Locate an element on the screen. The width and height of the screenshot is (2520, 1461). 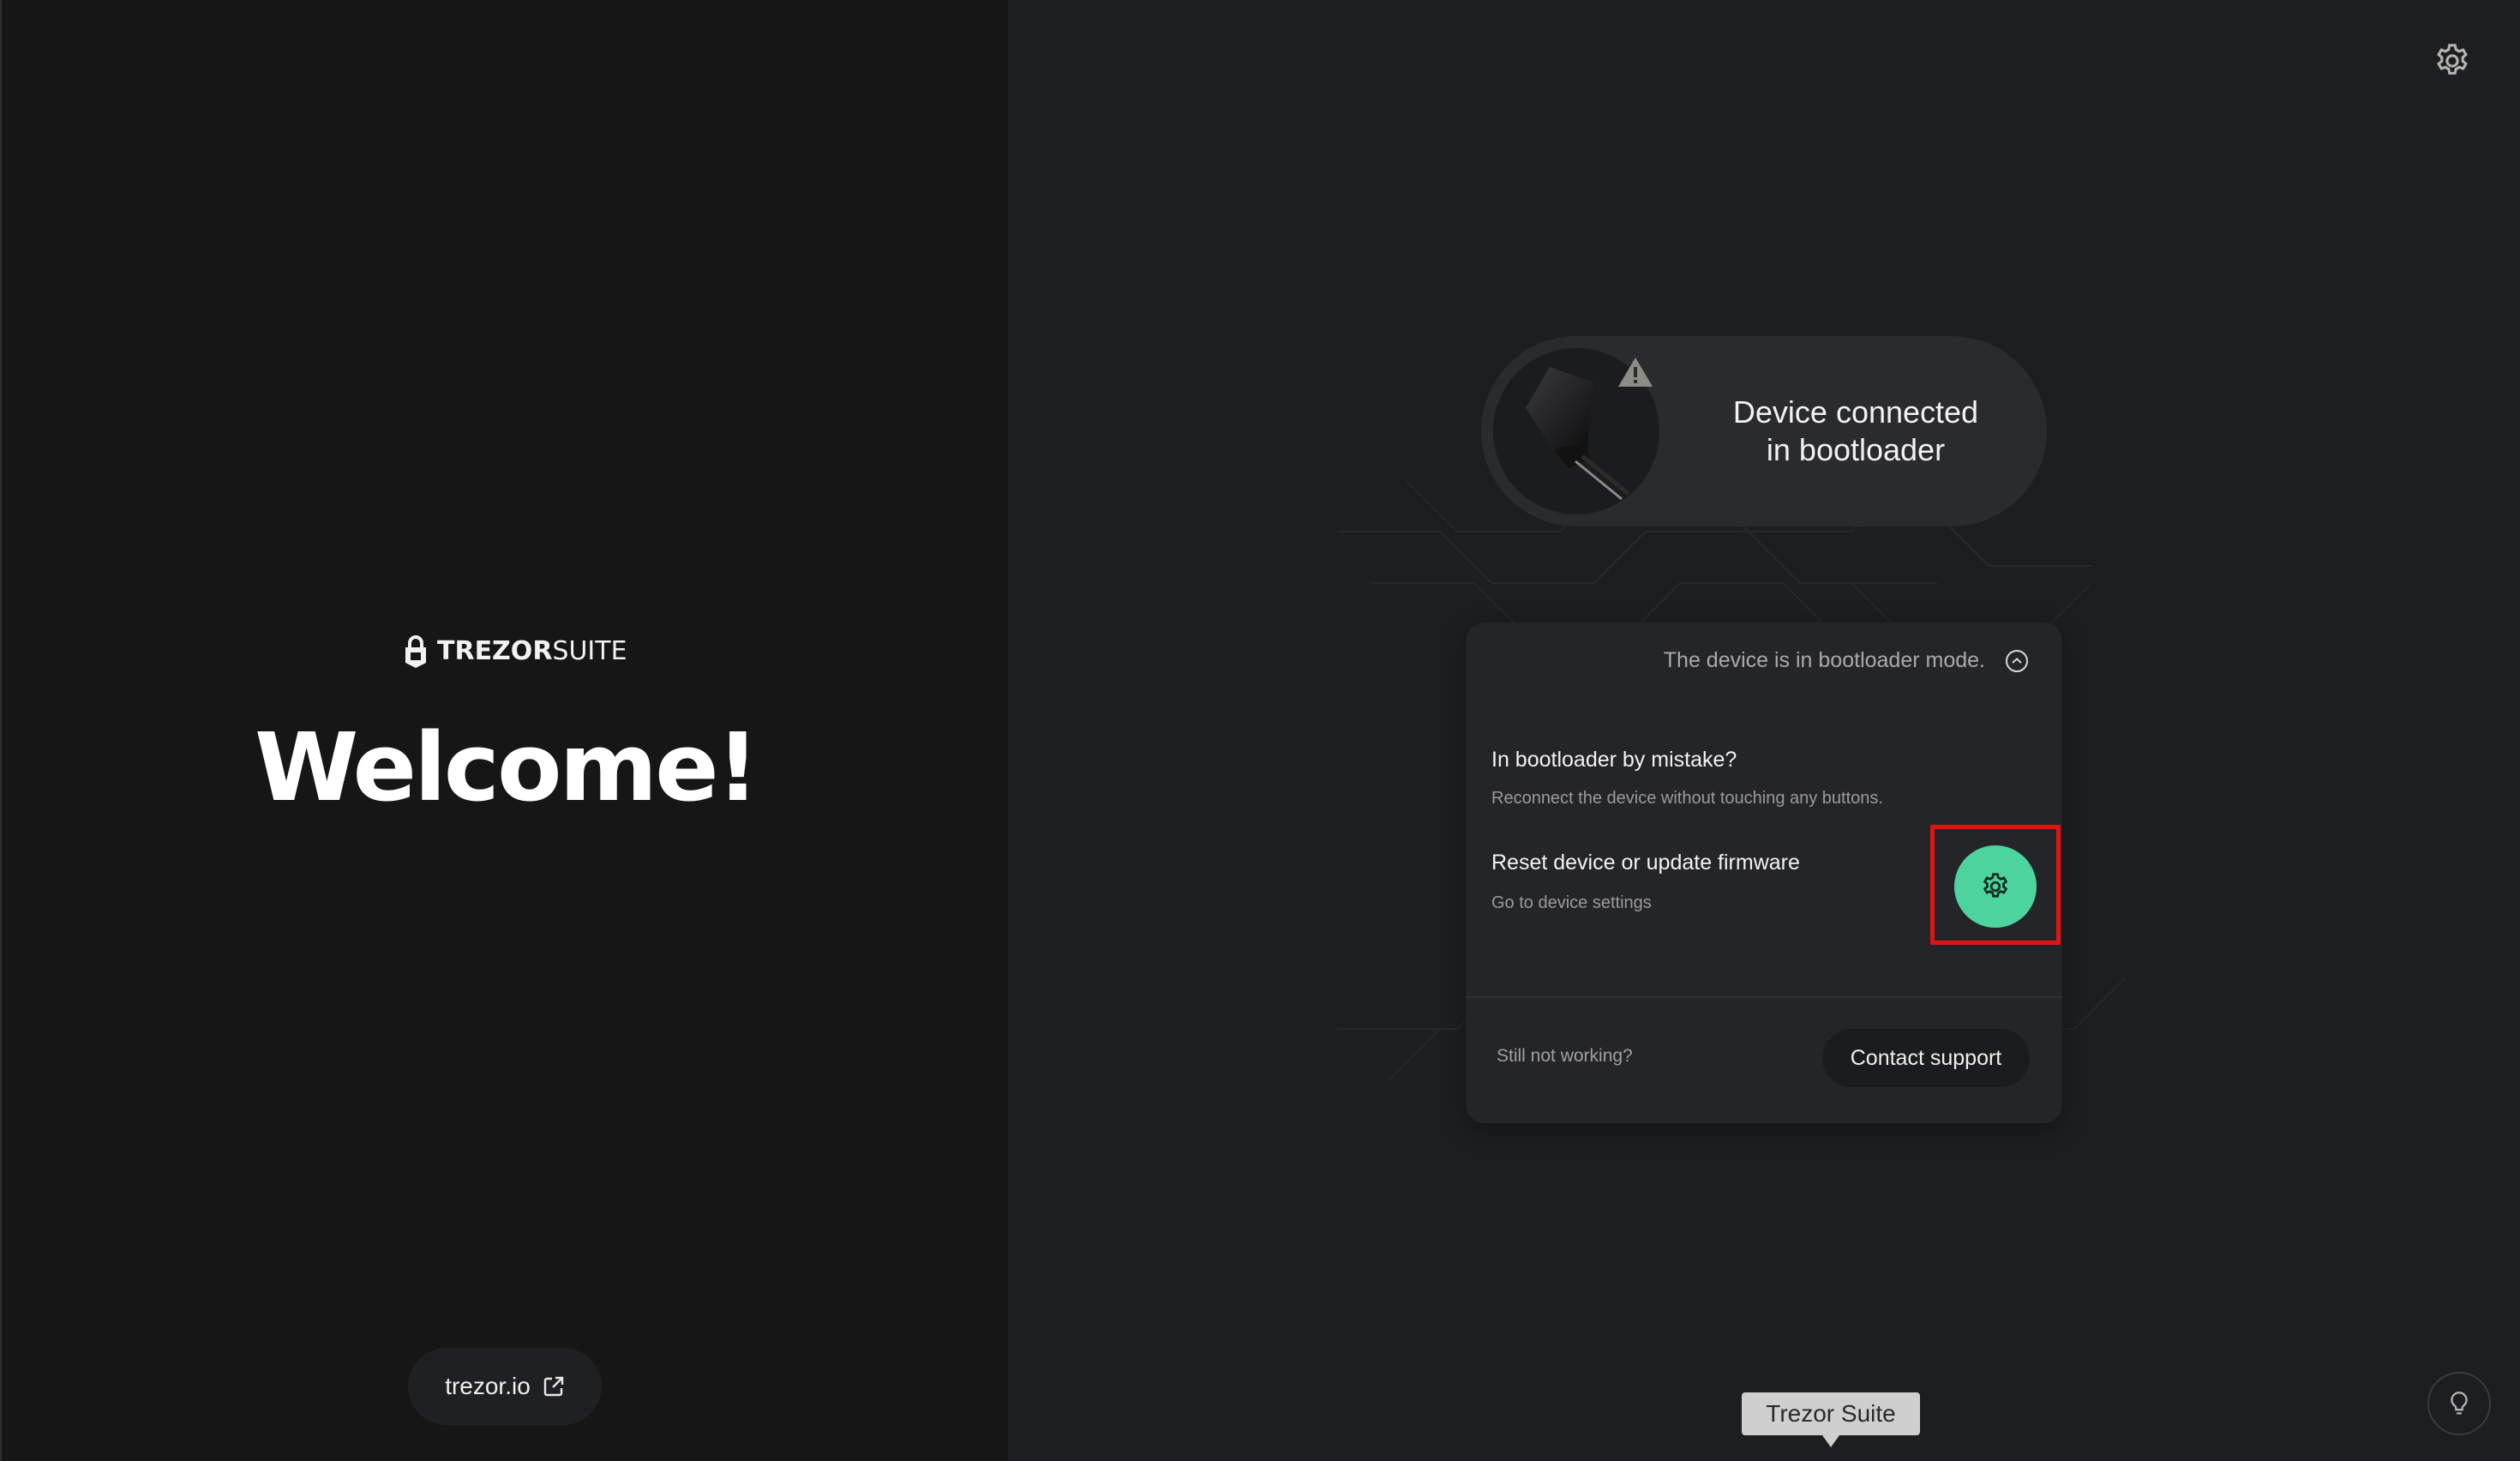
reset-title: Reset device or update firmware is located at coordinates (1645, 863).